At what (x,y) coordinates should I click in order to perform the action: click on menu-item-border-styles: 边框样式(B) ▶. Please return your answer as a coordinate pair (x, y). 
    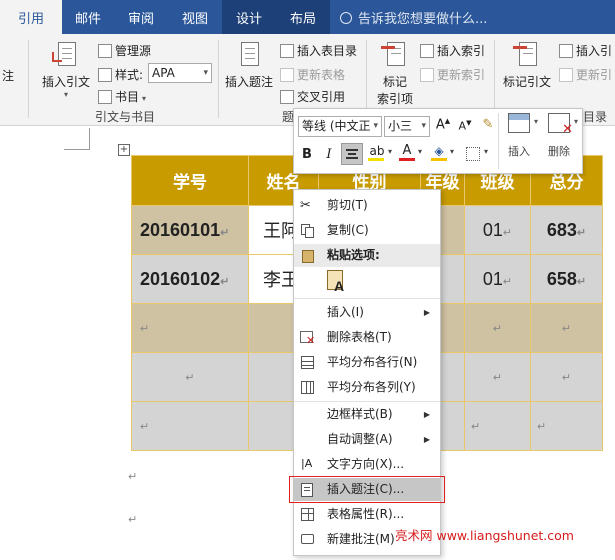
    Looking at the image, I should click on (367, 414).